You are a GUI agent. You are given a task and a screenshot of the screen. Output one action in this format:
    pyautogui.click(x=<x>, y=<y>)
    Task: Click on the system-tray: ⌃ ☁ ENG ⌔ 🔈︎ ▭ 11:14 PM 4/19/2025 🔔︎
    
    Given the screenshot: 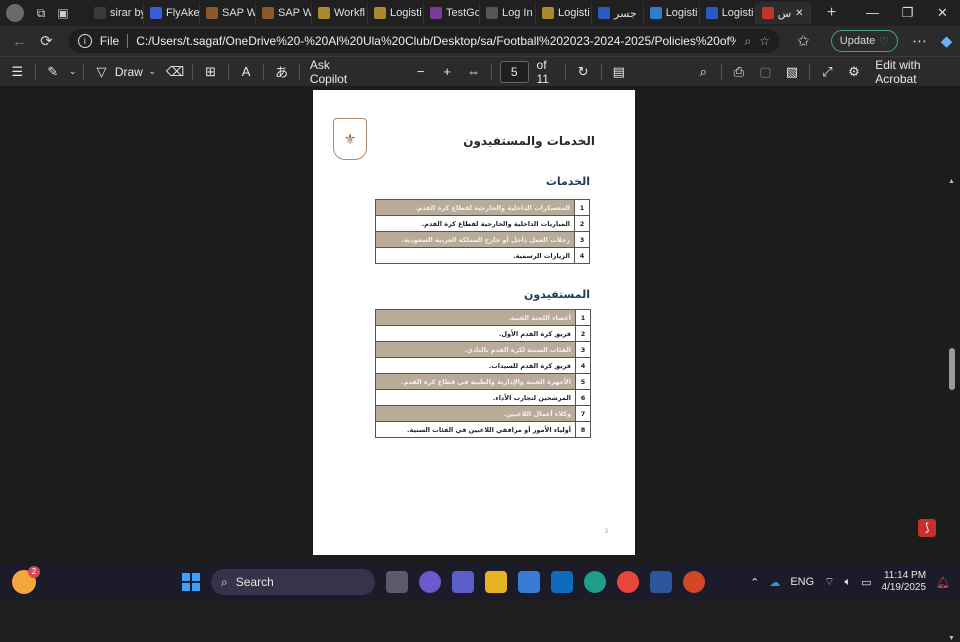 What is the action you would take?
    pyautogui.click(x=855, y=582)
    